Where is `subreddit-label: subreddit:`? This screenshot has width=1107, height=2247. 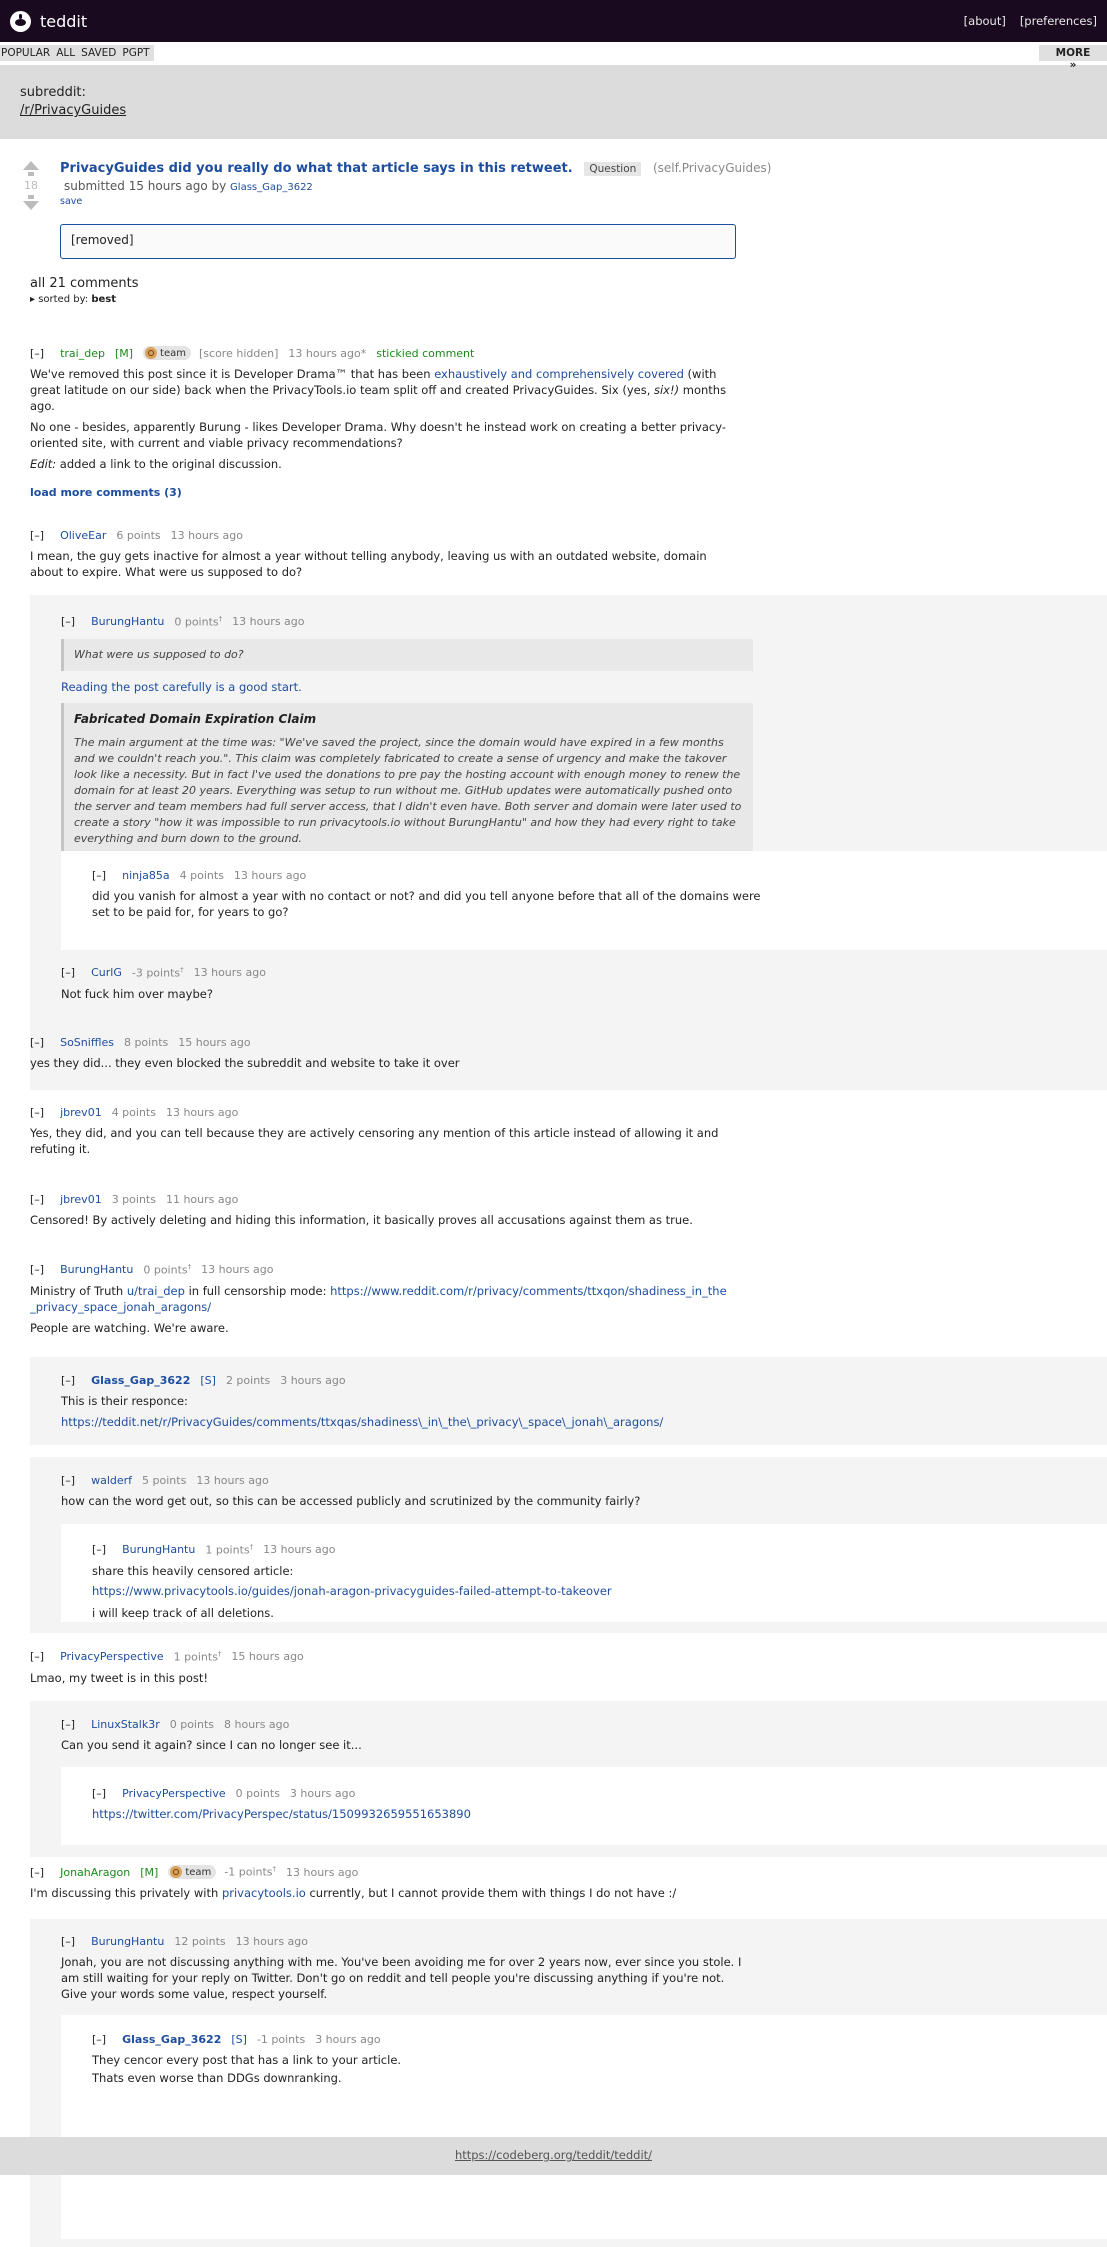
subreddit-label: subreddit: is located at coordinates (53, 92).